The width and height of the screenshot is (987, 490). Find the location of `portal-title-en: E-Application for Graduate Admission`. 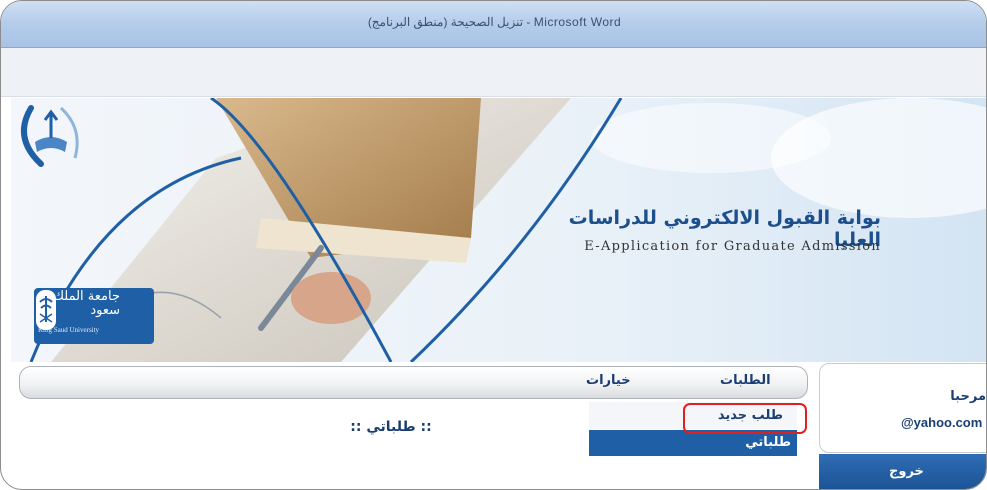

portal-title-en: E-Application for Graduate Admission is located at coordinates (732, 246).